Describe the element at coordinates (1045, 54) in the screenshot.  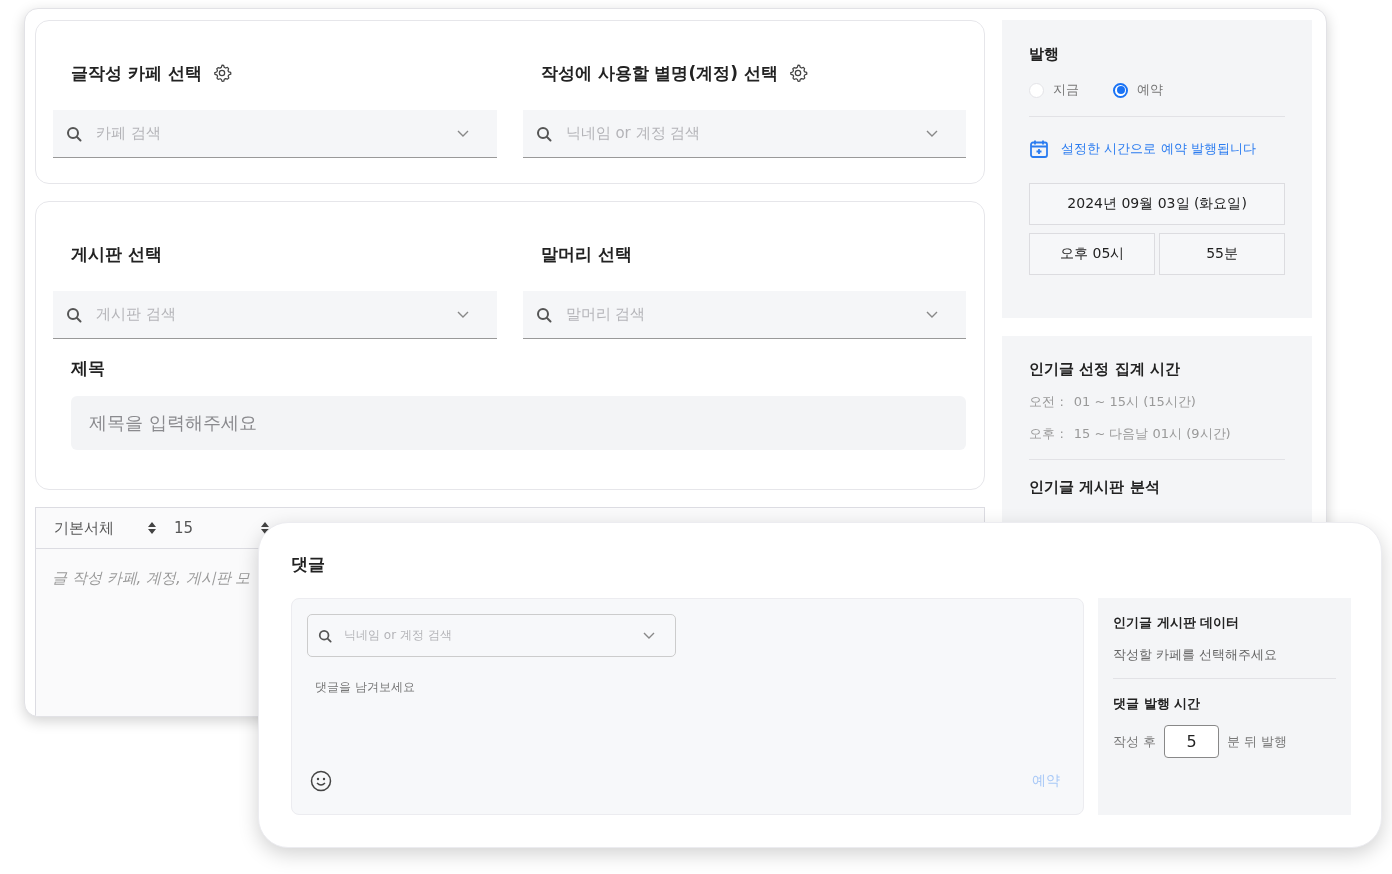
I see `section-title: 발행` at that location.